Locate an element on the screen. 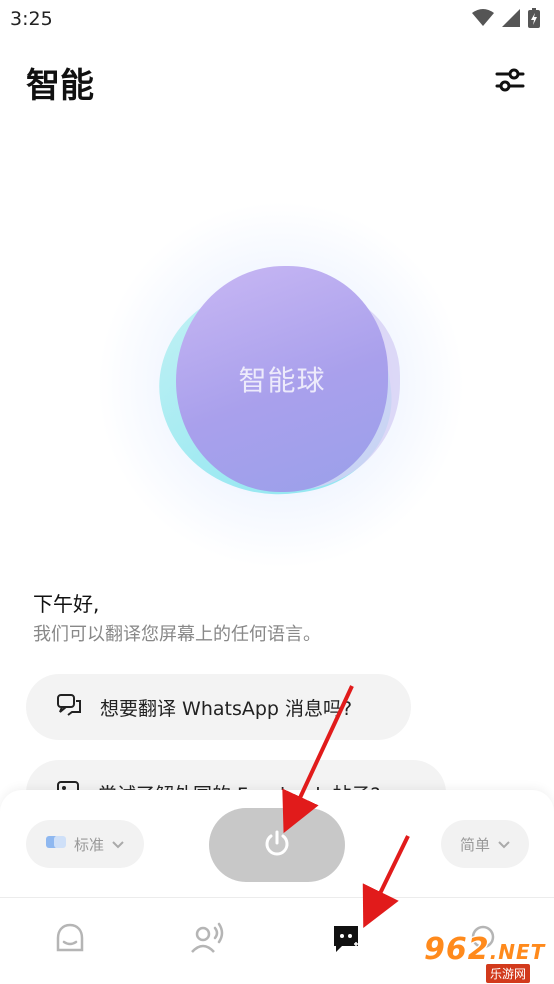  face-icon is located at coordinates (70, 940).